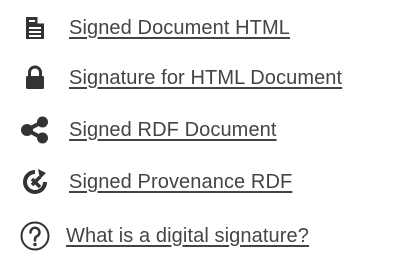 This screenshot has height=263, width=418. I want to click on link-item-signed-rdf-document: Signed RDF Document, so click(147, 130).